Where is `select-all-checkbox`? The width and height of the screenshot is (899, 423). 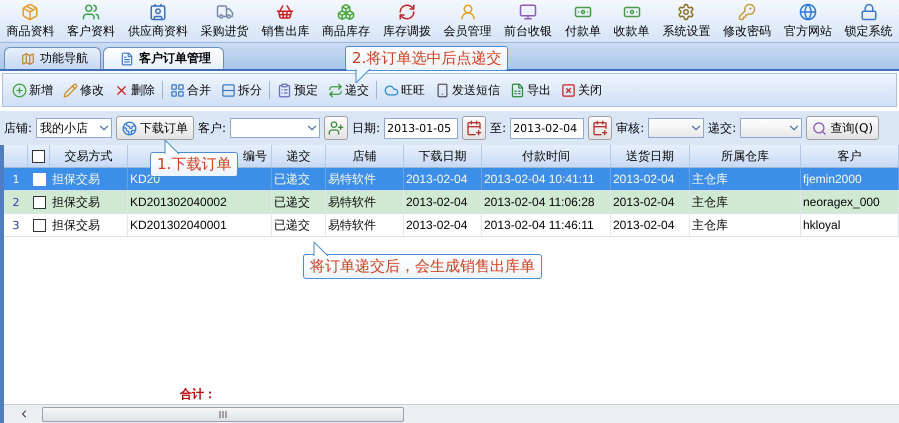
select-all-checkbox is located at coordinates (38, 156).